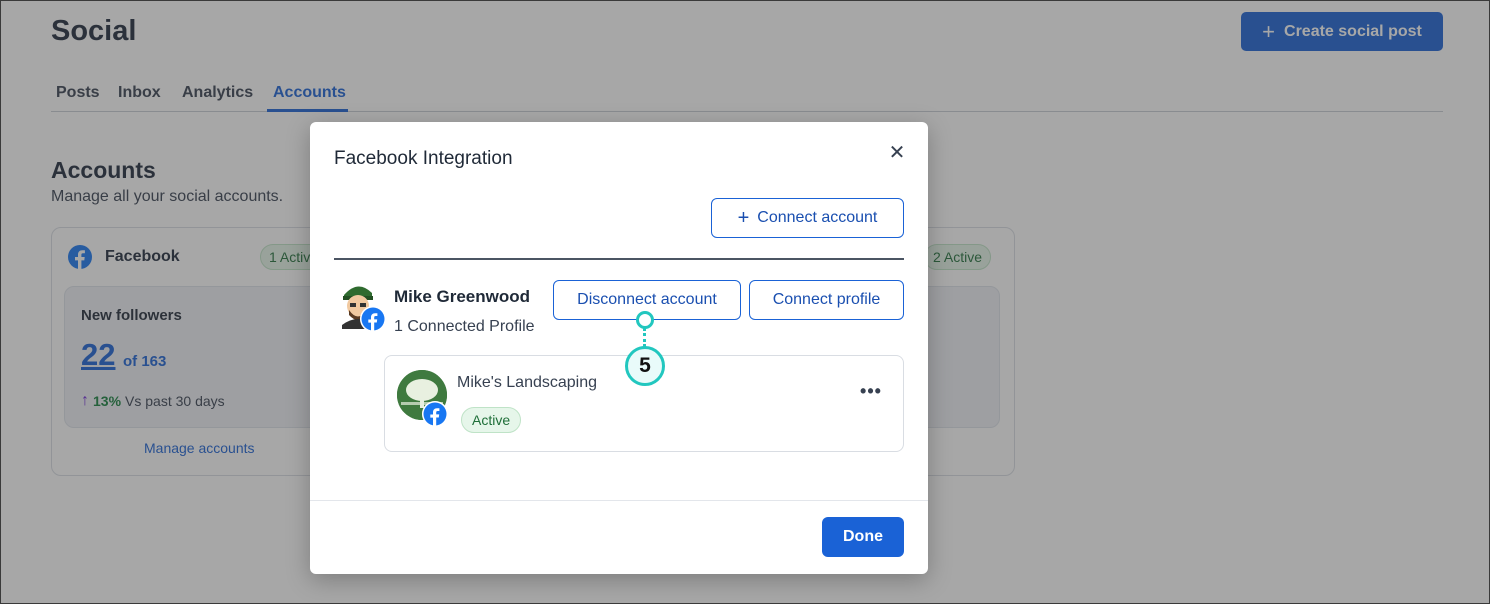 The image size is (1490, 604). I want to click on plus-icon: +, so click(743, 218).